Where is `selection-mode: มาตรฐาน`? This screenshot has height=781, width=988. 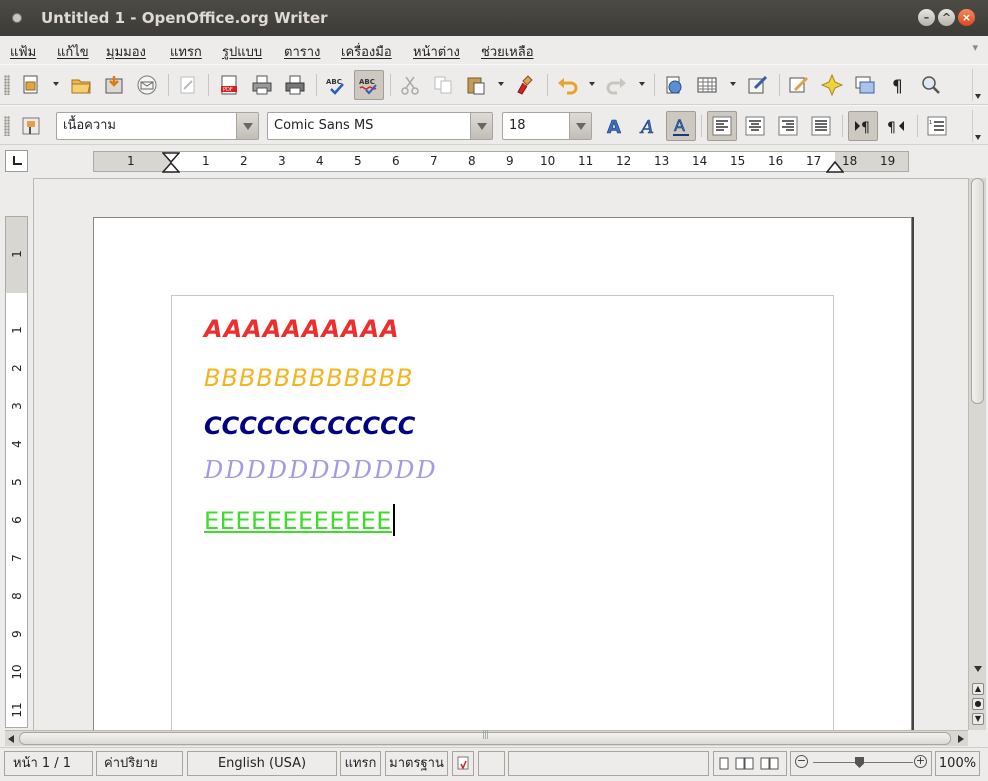 selection-mode: มาตรฐาน is located at coordinates (416, 763).